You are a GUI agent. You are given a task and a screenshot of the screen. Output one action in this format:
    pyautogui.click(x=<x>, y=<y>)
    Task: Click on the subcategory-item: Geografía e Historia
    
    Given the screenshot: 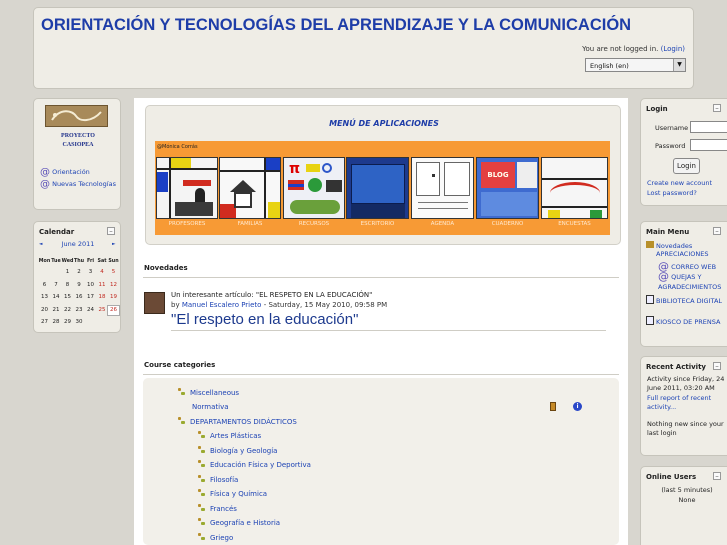 What is the action you would take?
    pyautogui.click(x=239, y=522)
    